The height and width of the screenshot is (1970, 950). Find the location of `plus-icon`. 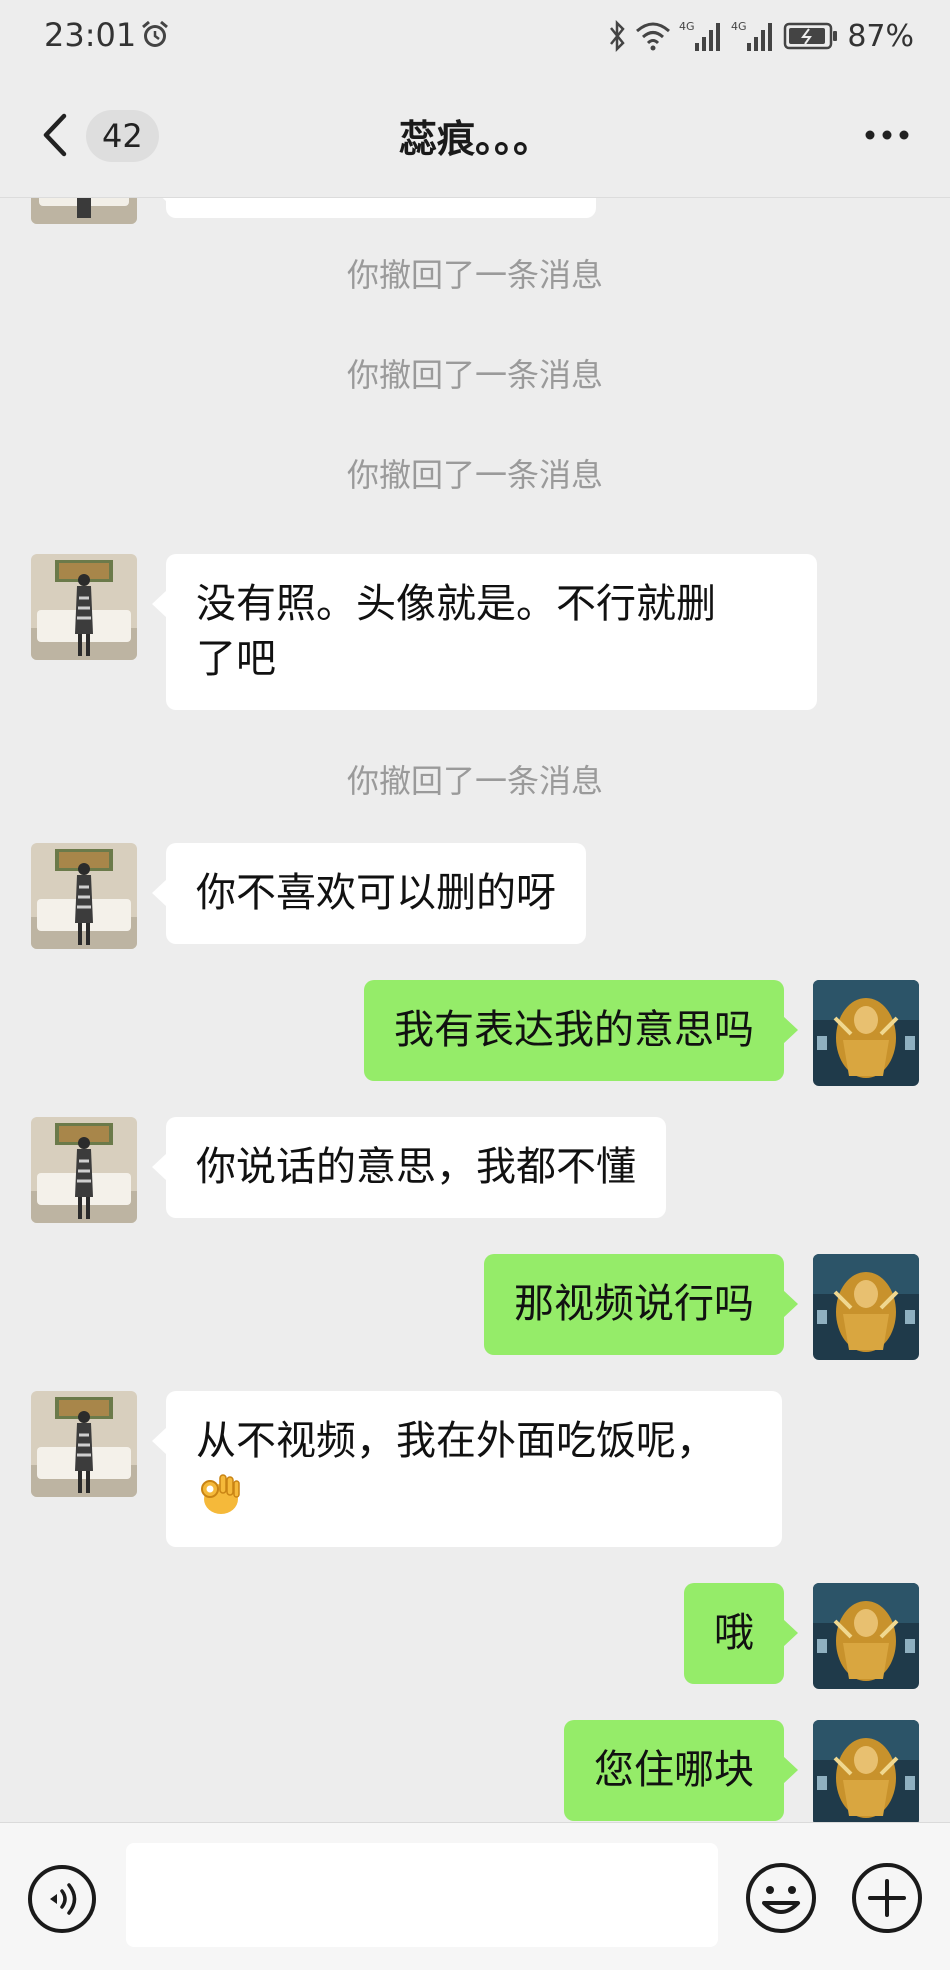

plus-icon is located at coordinates (887, 1898).